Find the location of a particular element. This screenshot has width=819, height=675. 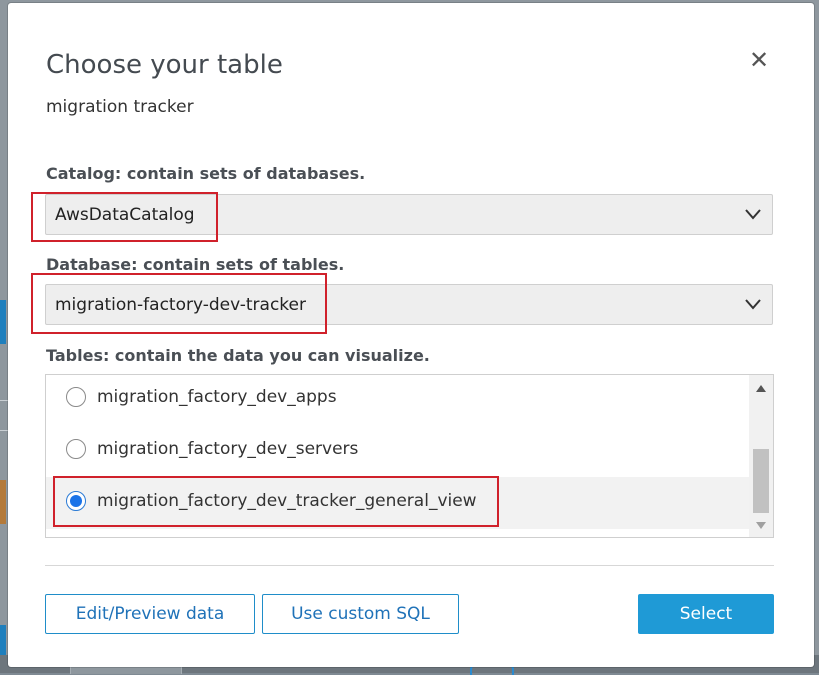

edit-preview-data-button: Edit/Preview data is located at coordinates (150, 614).